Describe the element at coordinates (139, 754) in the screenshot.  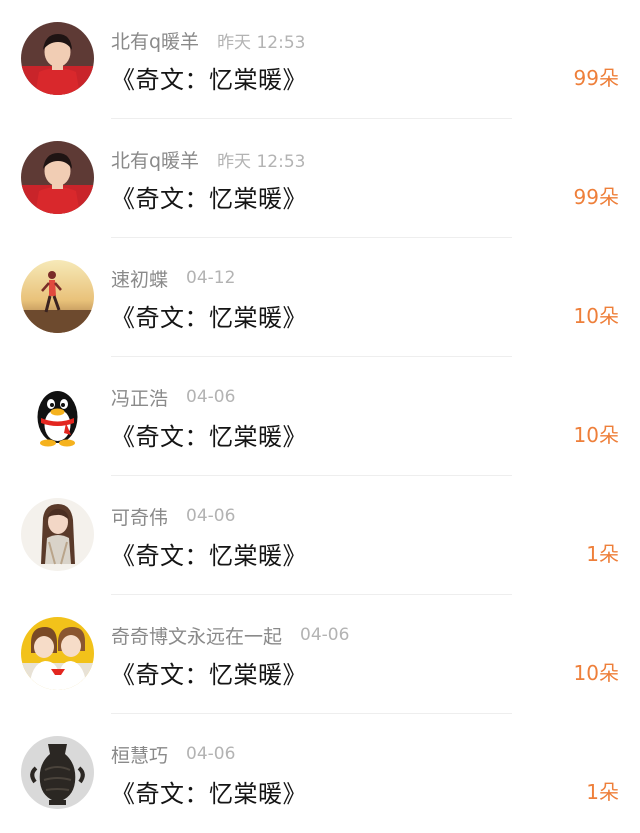
I see `user-name: 桓慧巧` at that location.